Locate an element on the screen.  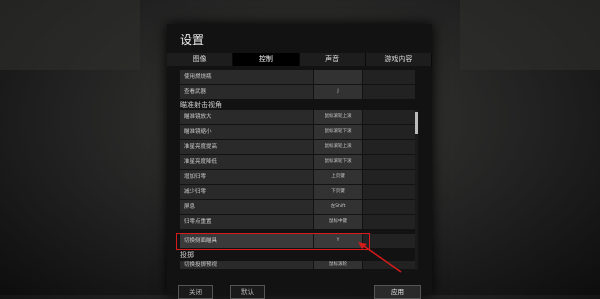
keybind-label: 增加归零 is located at coordinates (246, 177).